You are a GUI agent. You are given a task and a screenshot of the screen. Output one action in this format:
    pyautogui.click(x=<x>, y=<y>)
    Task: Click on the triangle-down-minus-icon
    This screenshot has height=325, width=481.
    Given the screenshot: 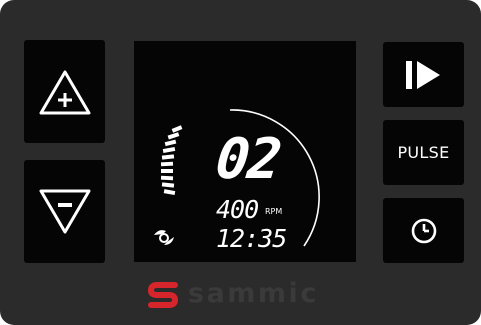 What is the action you would take?
    pyautogui.click(x=64, y=211)
    